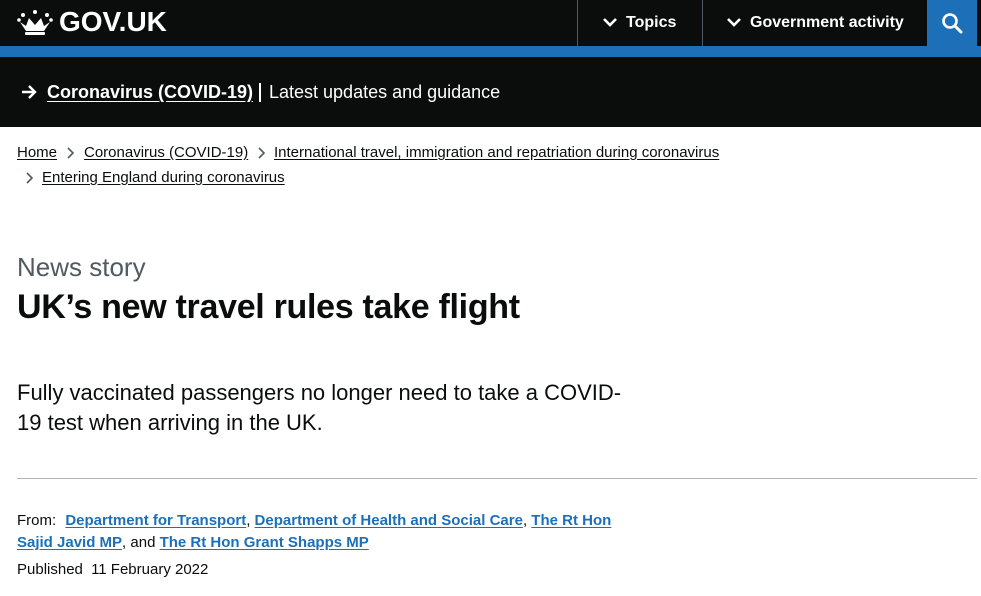 Image resolution: width=981 pixels, height=596 pixels. I want to click on from-label: From:, so click(37, 520).